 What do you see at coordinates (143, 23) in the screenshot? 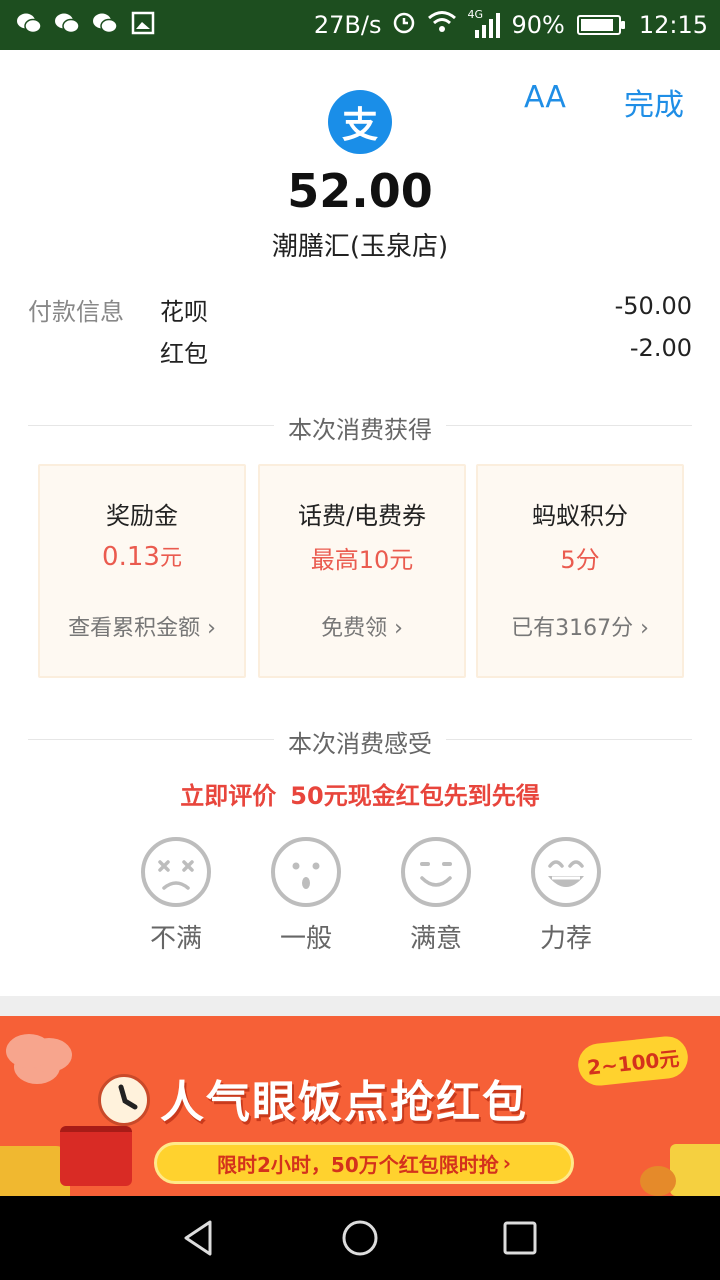
I see `gallery-icon` at bounding box center [143, 23].